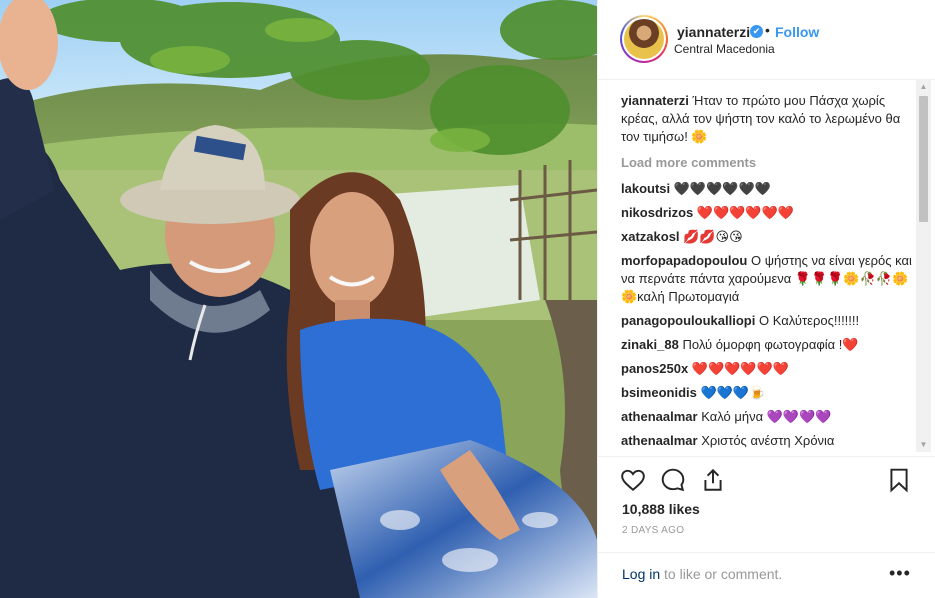 Image resolution: width=935 pixels, height=598 pixels. What do you see at coordinates (713, 480) in the screenshot?
I see `share-icon` at bounding box center [713, 480].